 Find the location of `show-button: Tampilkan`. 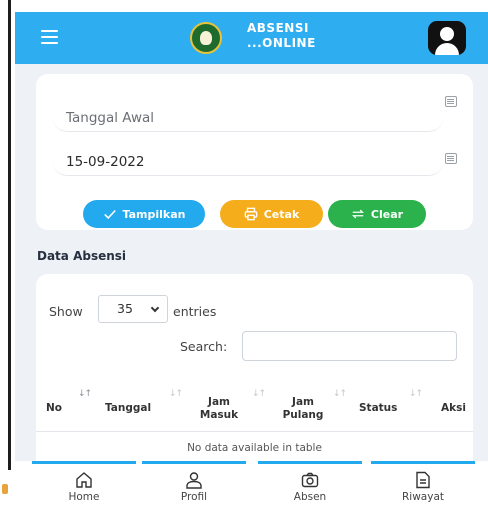

show-button: Tampilkan is located at coordinates (144, 214).